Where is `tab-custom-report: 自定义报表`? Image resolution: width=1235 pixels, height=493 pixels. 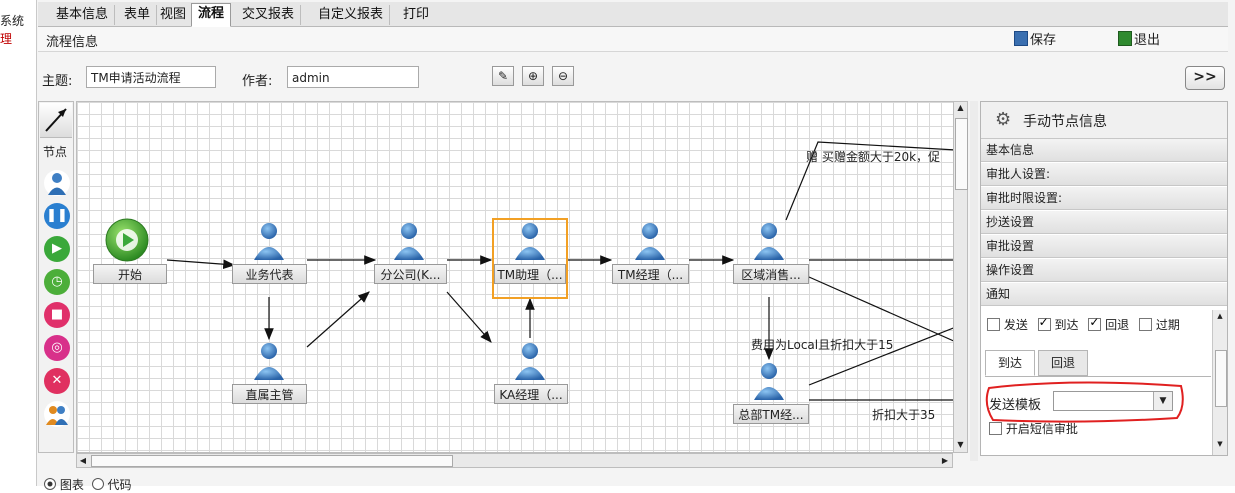 tab-custom-report: 自定义报表 is located at coordinates (351, 15).